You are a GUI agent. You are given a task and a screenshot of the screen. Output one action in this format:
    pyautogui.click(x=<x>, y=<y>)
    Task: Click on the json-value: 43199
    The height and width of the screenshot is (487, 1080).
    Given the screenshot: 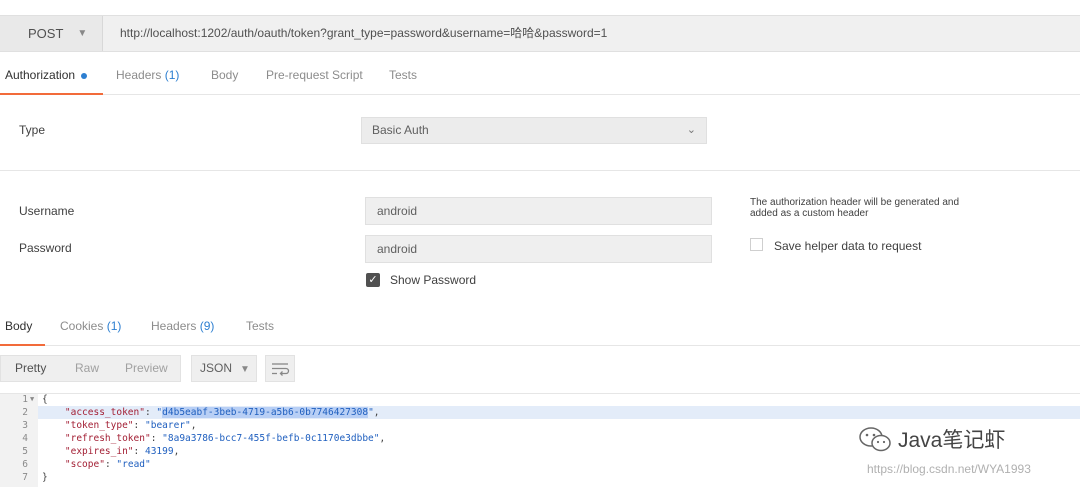 What is the action you would take?
    pyautogui.click(x=159, y=451)
    